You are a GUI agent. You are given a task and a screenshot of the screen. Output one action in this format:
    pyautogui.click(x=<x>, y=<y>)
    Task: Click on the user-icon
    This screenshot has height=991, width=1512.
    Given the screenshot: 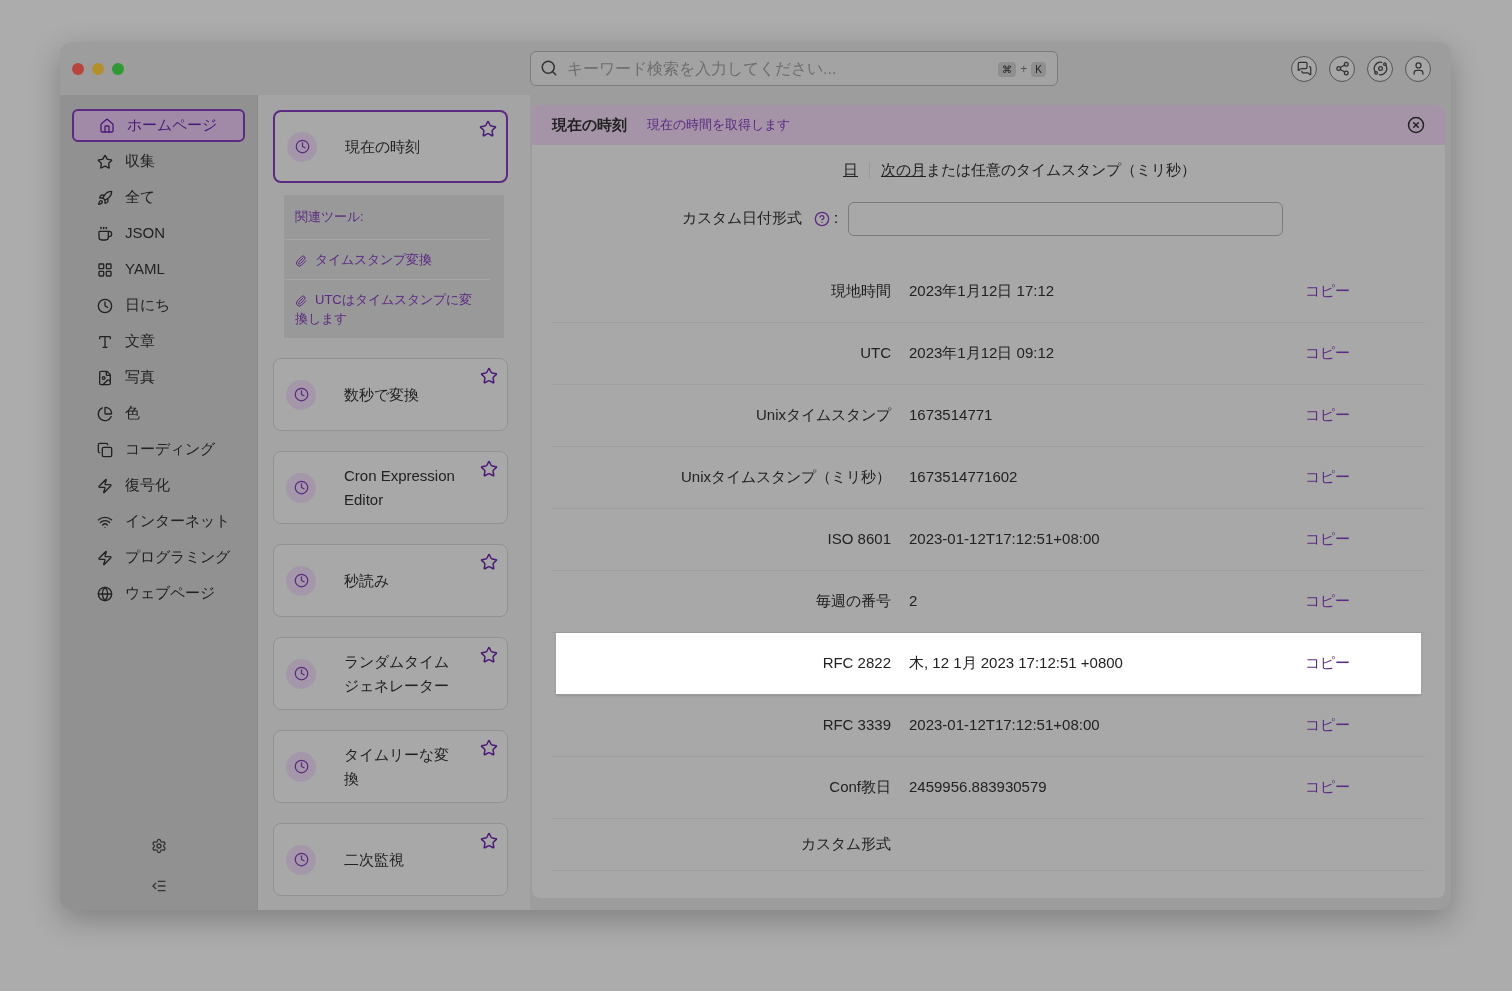 What is the action you would take?
    pyautogui.click(x=1418, y=68)
    